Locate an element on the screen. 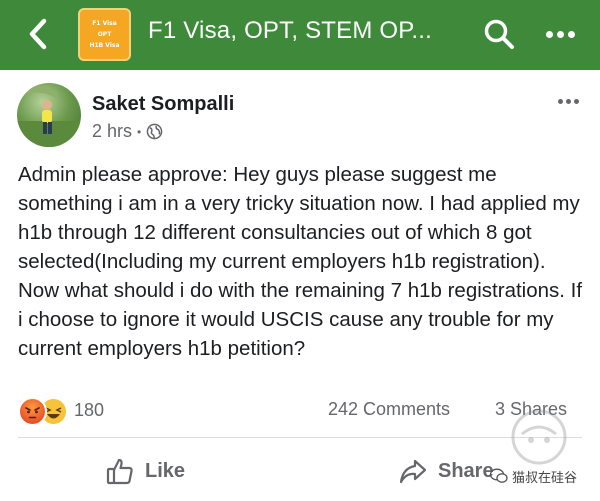  author-avatar is located at coordinates (49, 115).